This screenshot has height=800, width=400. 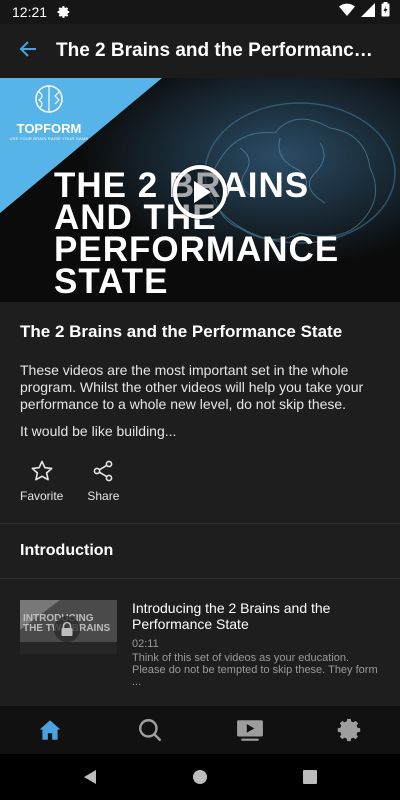 I want to click on nav-search, so click(x=150, y=730).